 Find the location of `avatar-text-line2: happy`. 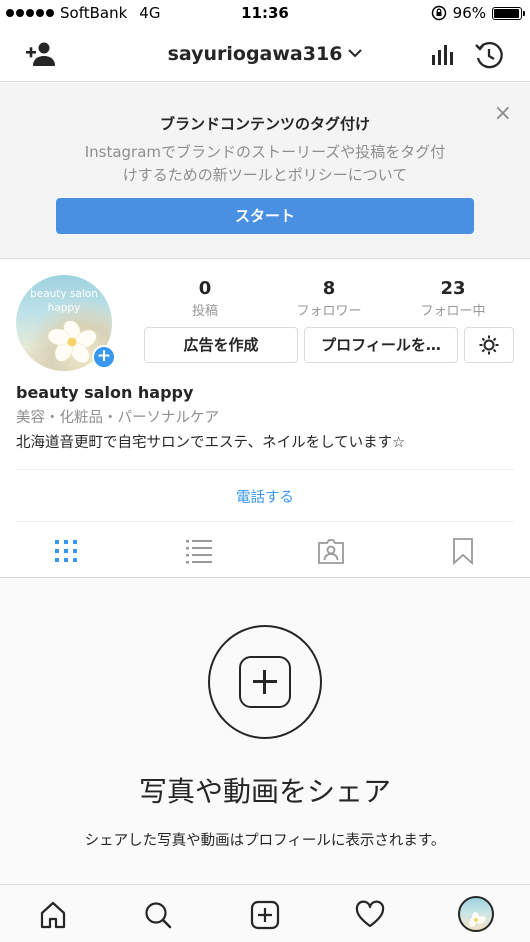

avatar-text-line2: happy is located at coordinates (64, 308).